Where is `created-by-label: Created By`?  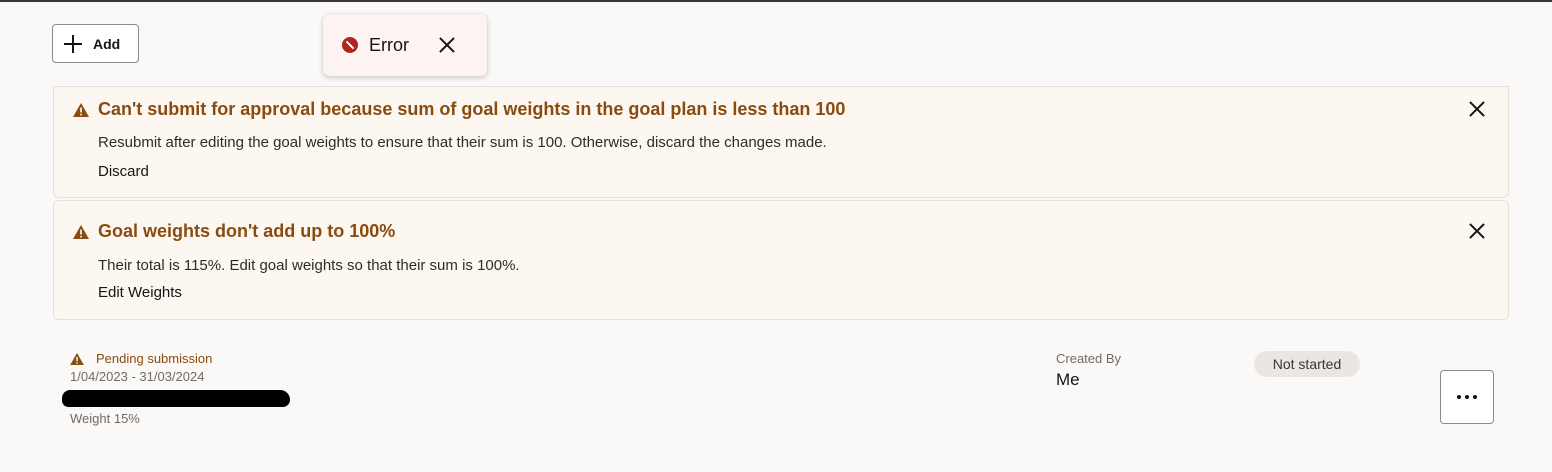
created-by-label: Created By is located at coordinates (1089, 358).